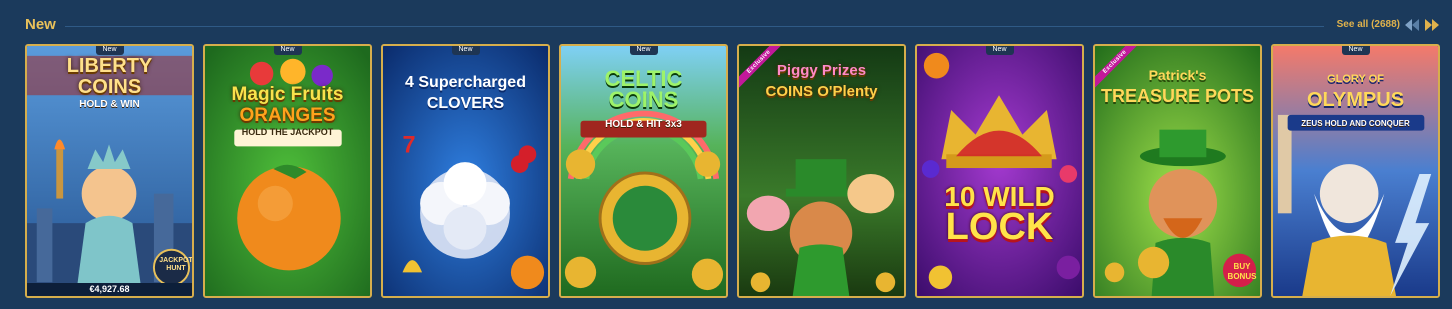  Describe the element at coordinates (999, 227) in the screenshot. I see `title-line-2: LOCK` at that location.